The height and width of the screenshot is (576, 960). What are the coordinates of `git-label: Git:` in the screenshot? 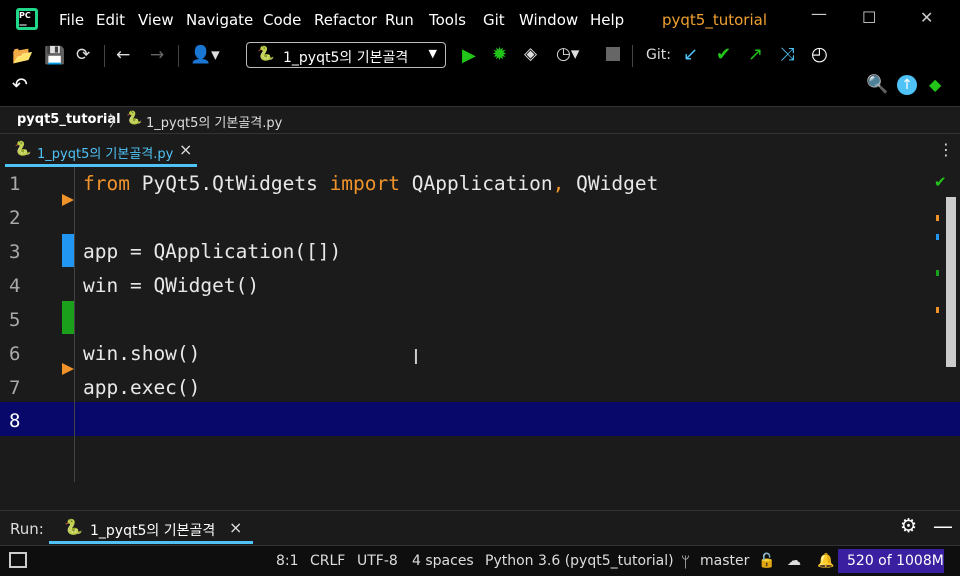 It's located at (658, 55).